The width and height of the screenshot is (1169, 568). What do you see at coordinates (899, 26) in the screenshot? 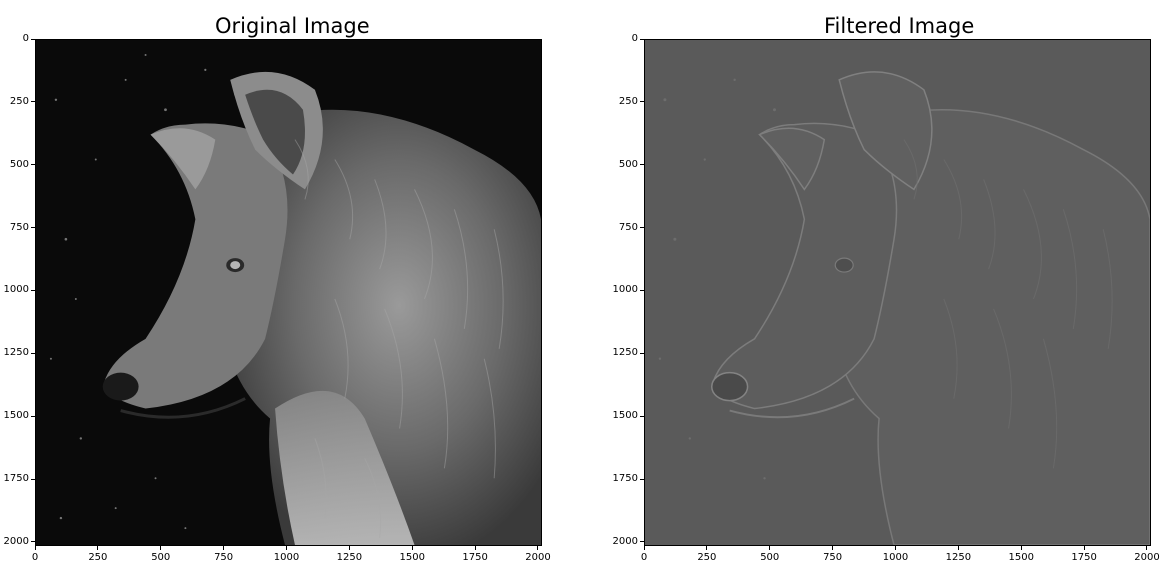
I see `filtered-image-title: Filtered Image` at bounding box center [899, 26].